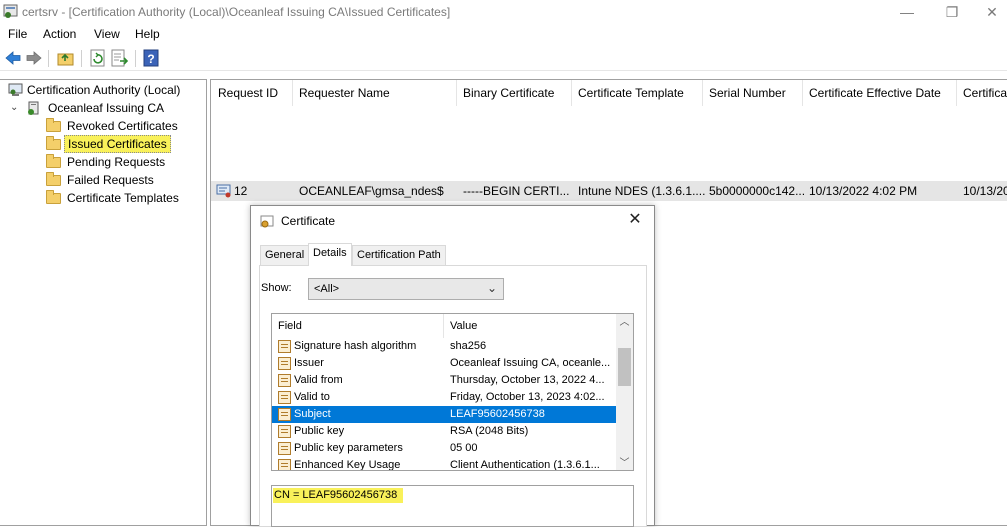 The image size is (1007, 527). I want to click on close-window-button: ✕, so click(989, 12).